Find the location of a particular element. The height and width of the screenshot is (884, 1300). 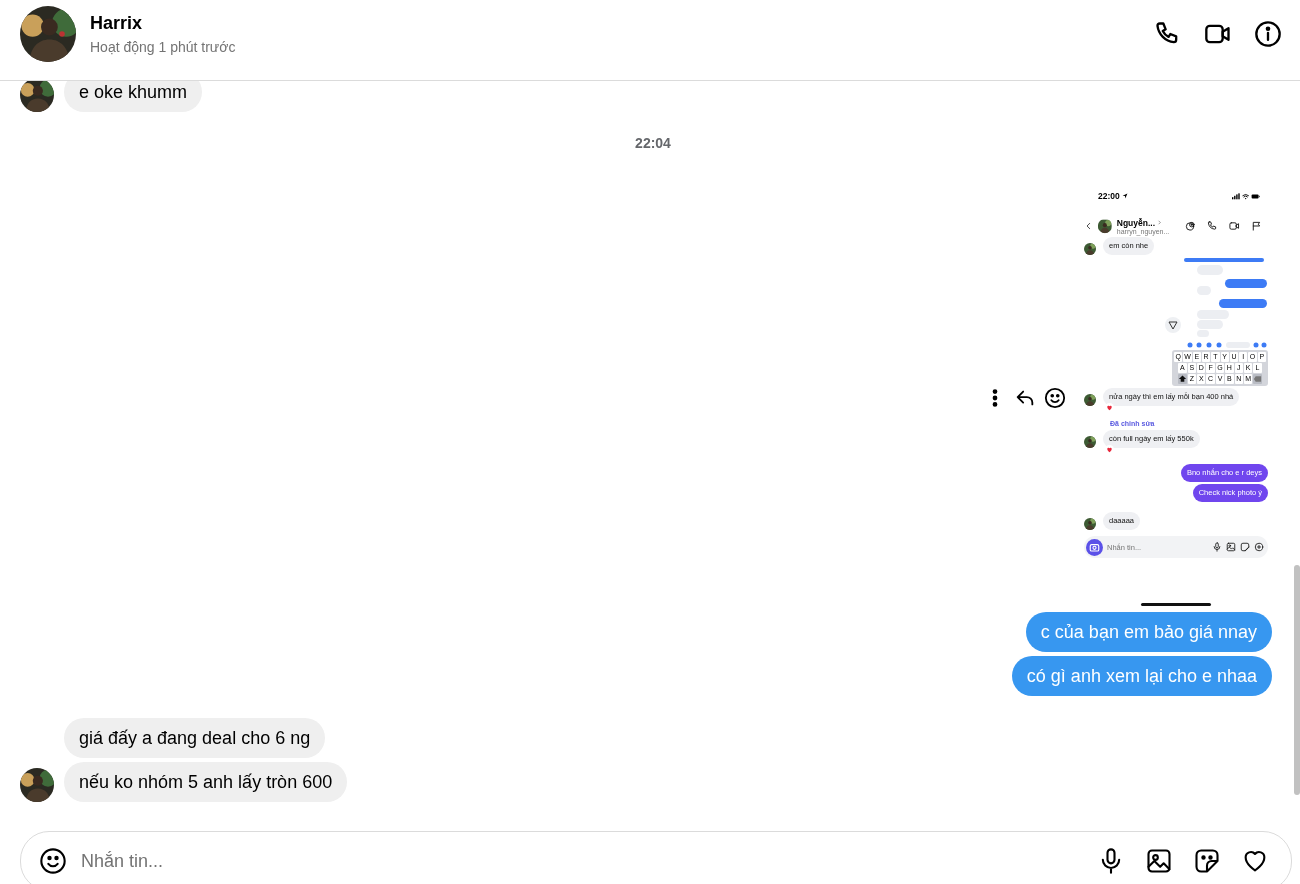

message-bubble: có gì anh xem lại cho e nhaa is located at coordinates (1141, 676).